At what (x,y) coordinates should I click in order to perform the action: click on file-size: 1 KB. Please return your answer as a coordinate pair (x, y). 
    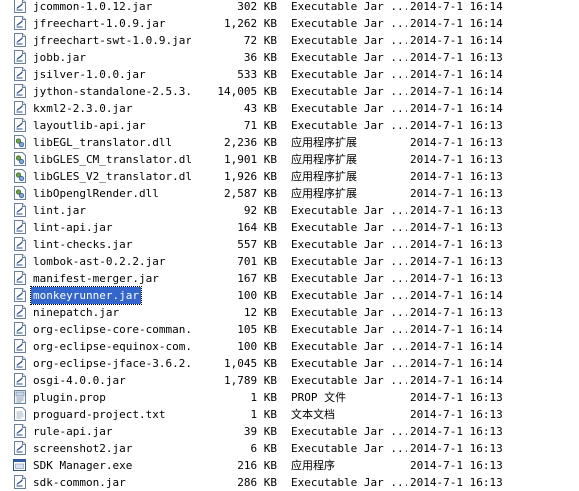
    Looking at the image, I should click on (264, 414).